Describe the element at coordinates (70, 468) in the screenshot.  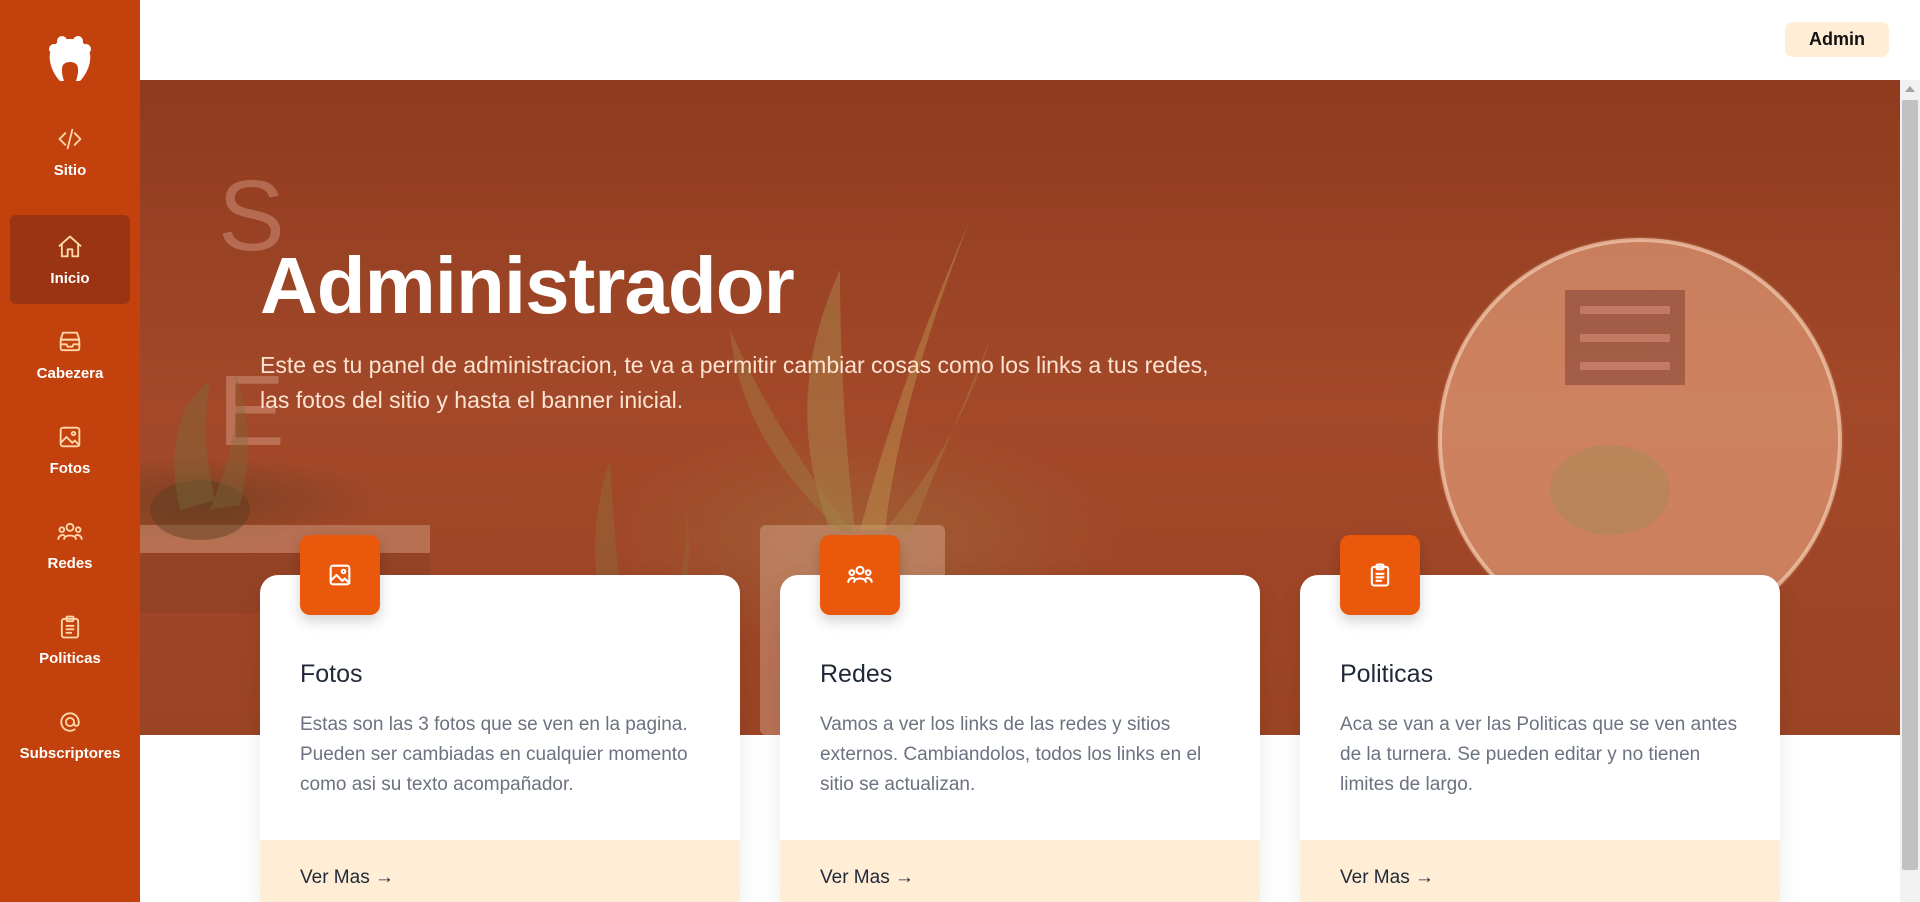
I see `sidebar-item-label: Fotos` at that location.